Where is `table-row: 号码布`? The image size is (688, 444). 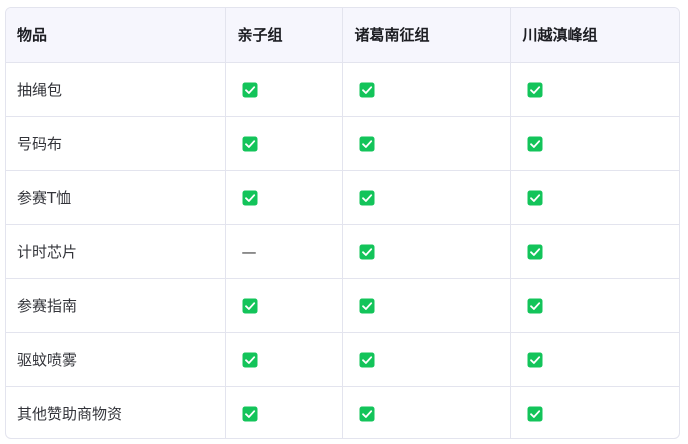 table-row: 号码布 is located at coordinates (342, 143).